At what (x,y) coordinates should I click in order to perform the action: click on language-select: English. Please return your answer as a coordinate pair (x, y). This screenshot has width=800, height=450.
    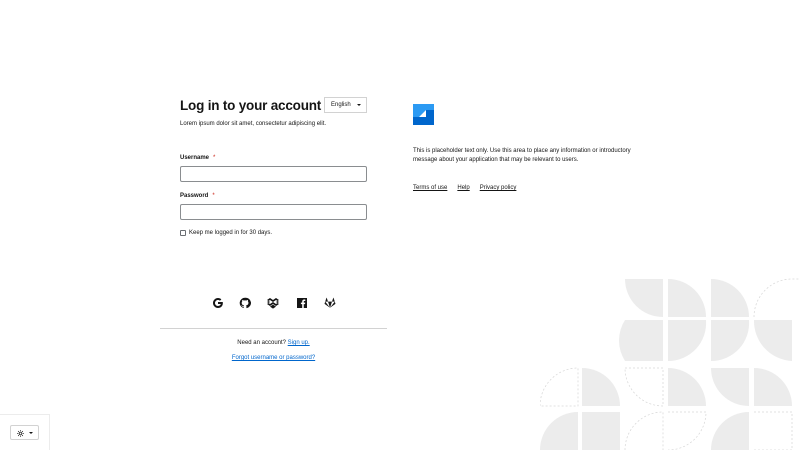
    Looking at the image, I should click on (345, 105).